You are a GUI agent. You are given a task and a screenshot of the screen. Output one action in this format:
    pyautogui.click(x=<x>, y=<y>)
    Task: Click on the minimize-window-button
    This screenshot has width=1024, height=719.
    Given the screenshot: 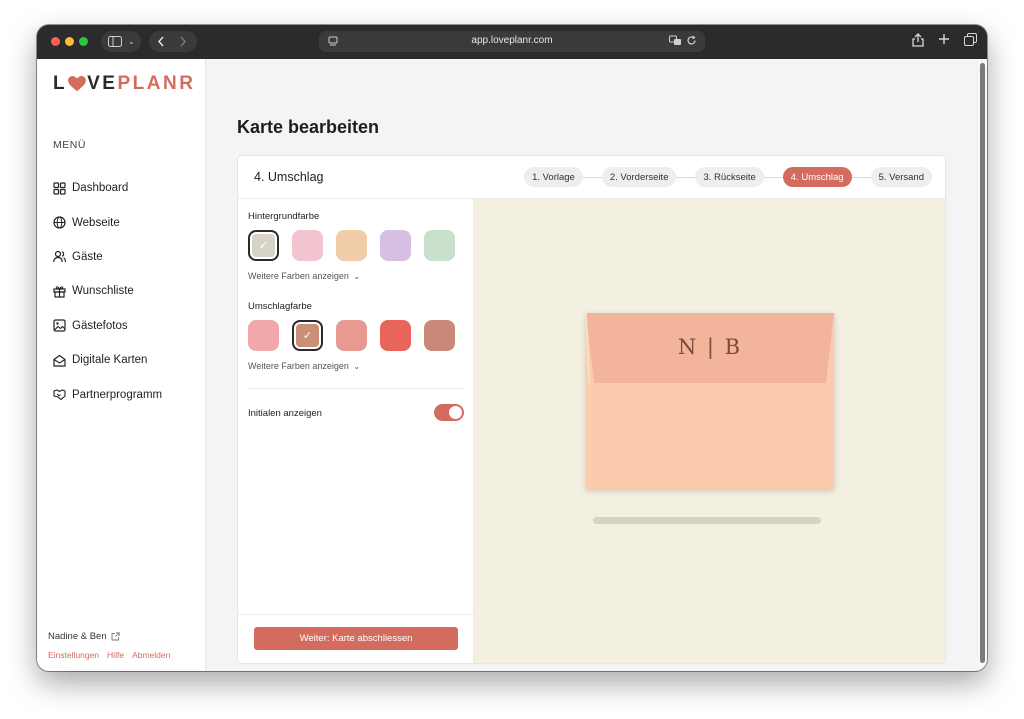 What is the action you would take?
    pyautogui.click(x=69, y=41)
    